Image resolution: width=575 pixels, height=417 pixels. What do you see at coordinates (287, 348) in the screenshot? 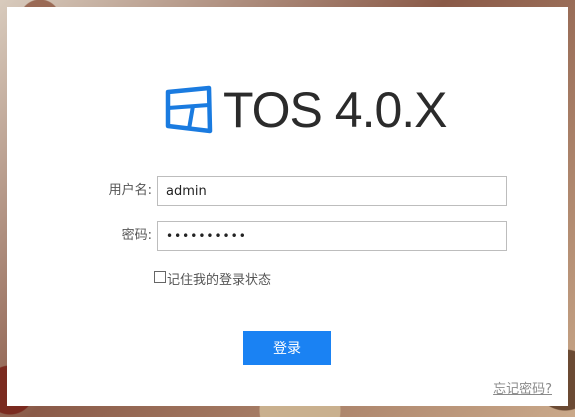
I see `login-button: 登录` at bounding box center [287, 348].